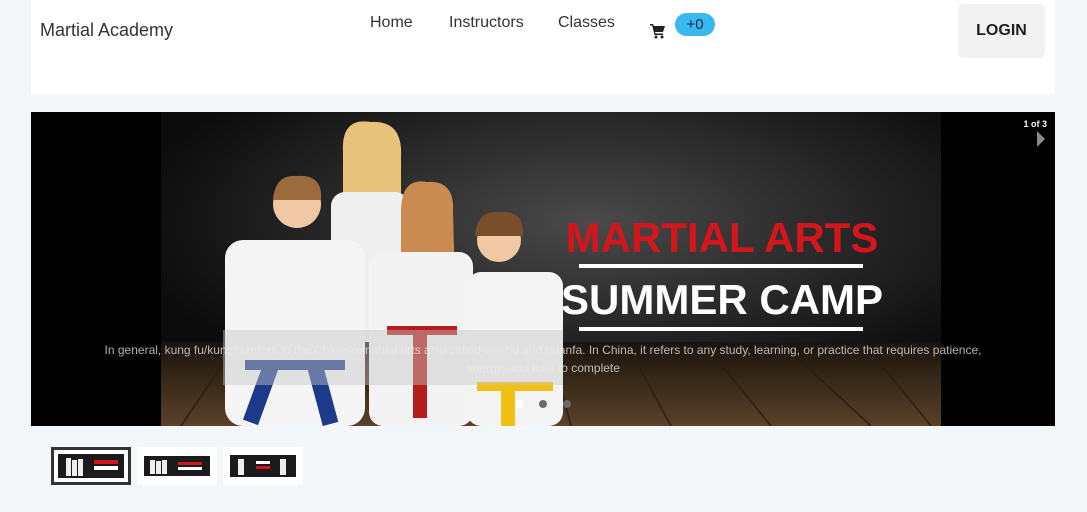 This screenshot has height=512, width=1087. Describe the element at coordinates (106, 30) in the screenshot. I see `brand-name: Martial Academy` at that location.